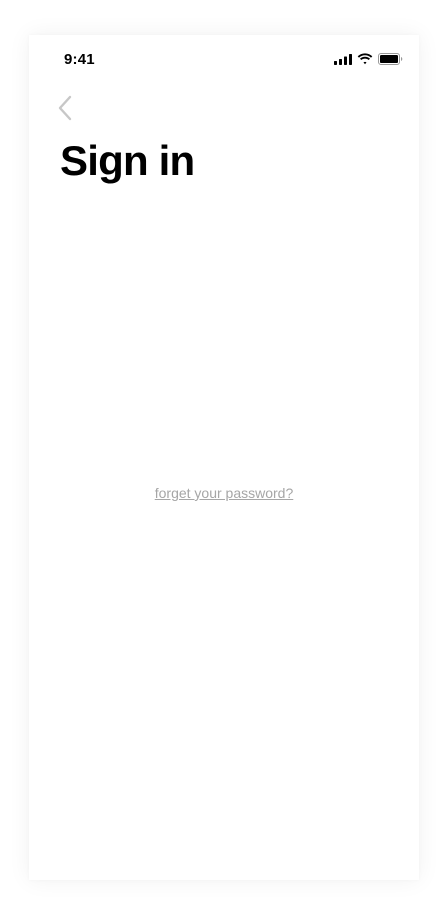 The image size is (448, 914). Describe the element at coordinates (343, 59) in the screenshot. I see `signal-icon` at that location.